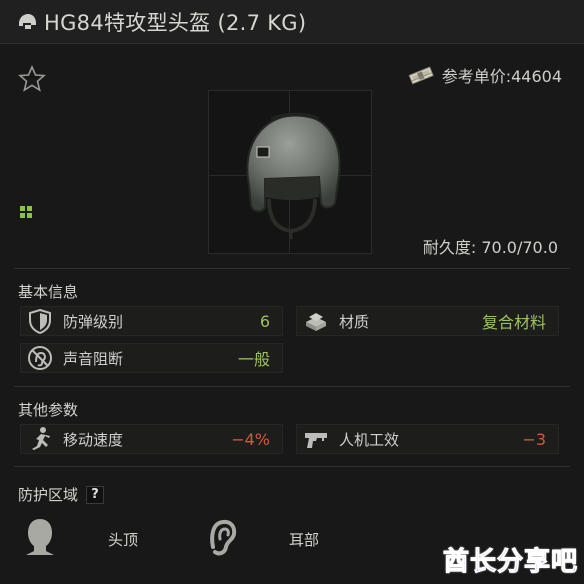  What do you see at coordinates (93, 321) in the screenshot?
I see `stat-label: 防弹级别` at bounding box center [93, 321].